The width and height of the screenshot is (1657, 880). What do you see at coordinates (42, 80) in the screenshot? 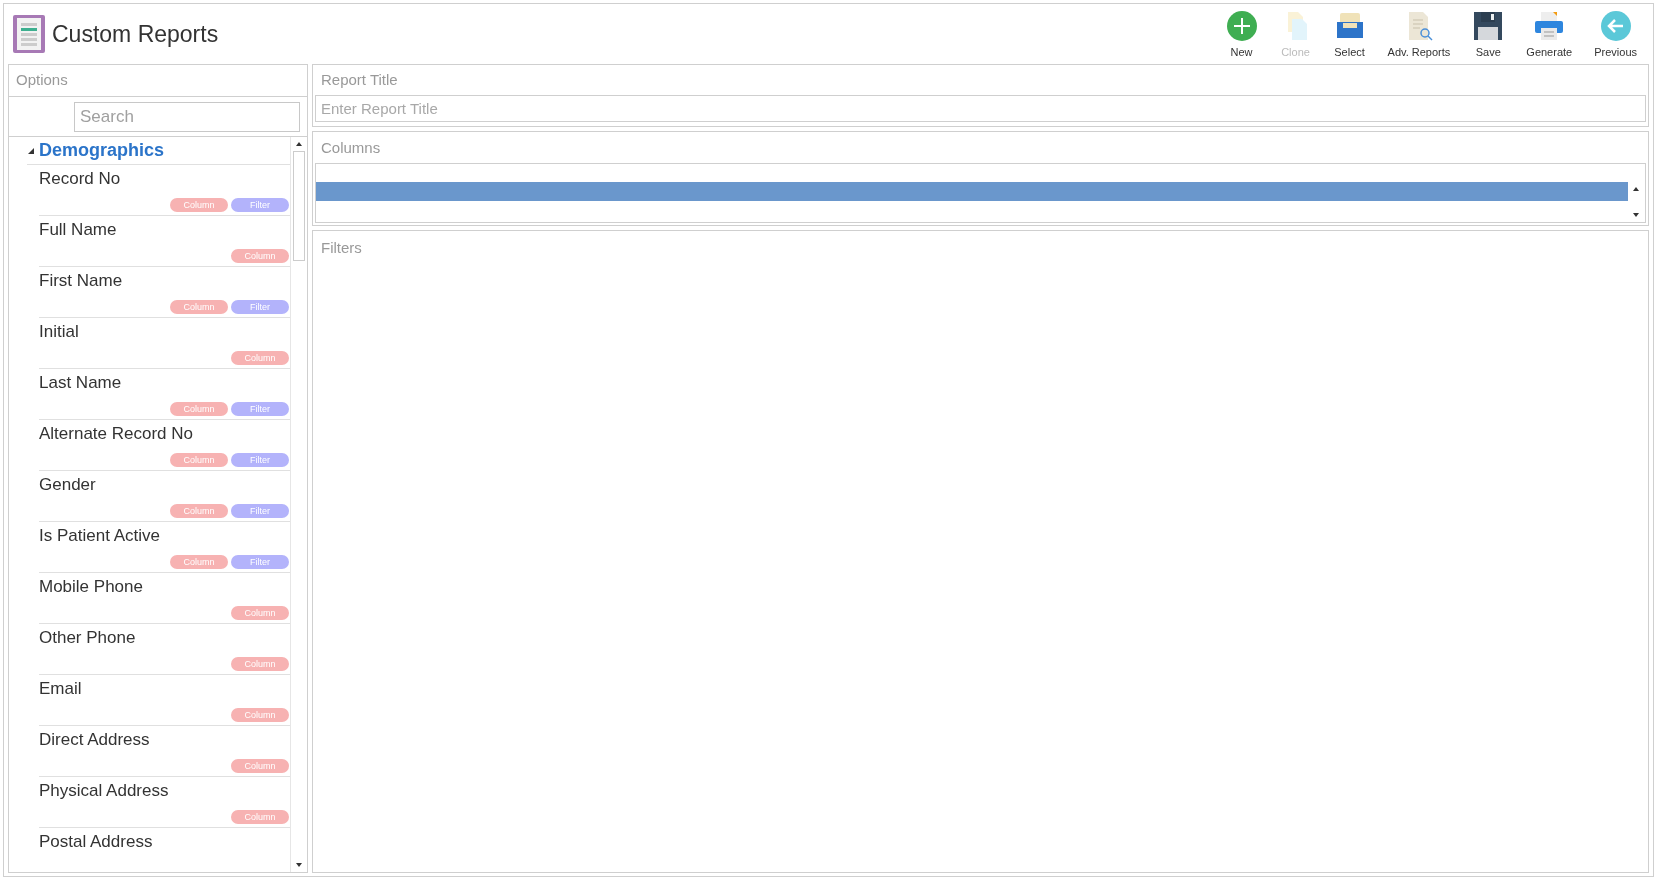
I see `panel-title: Options` at bounding box center [42, 80].